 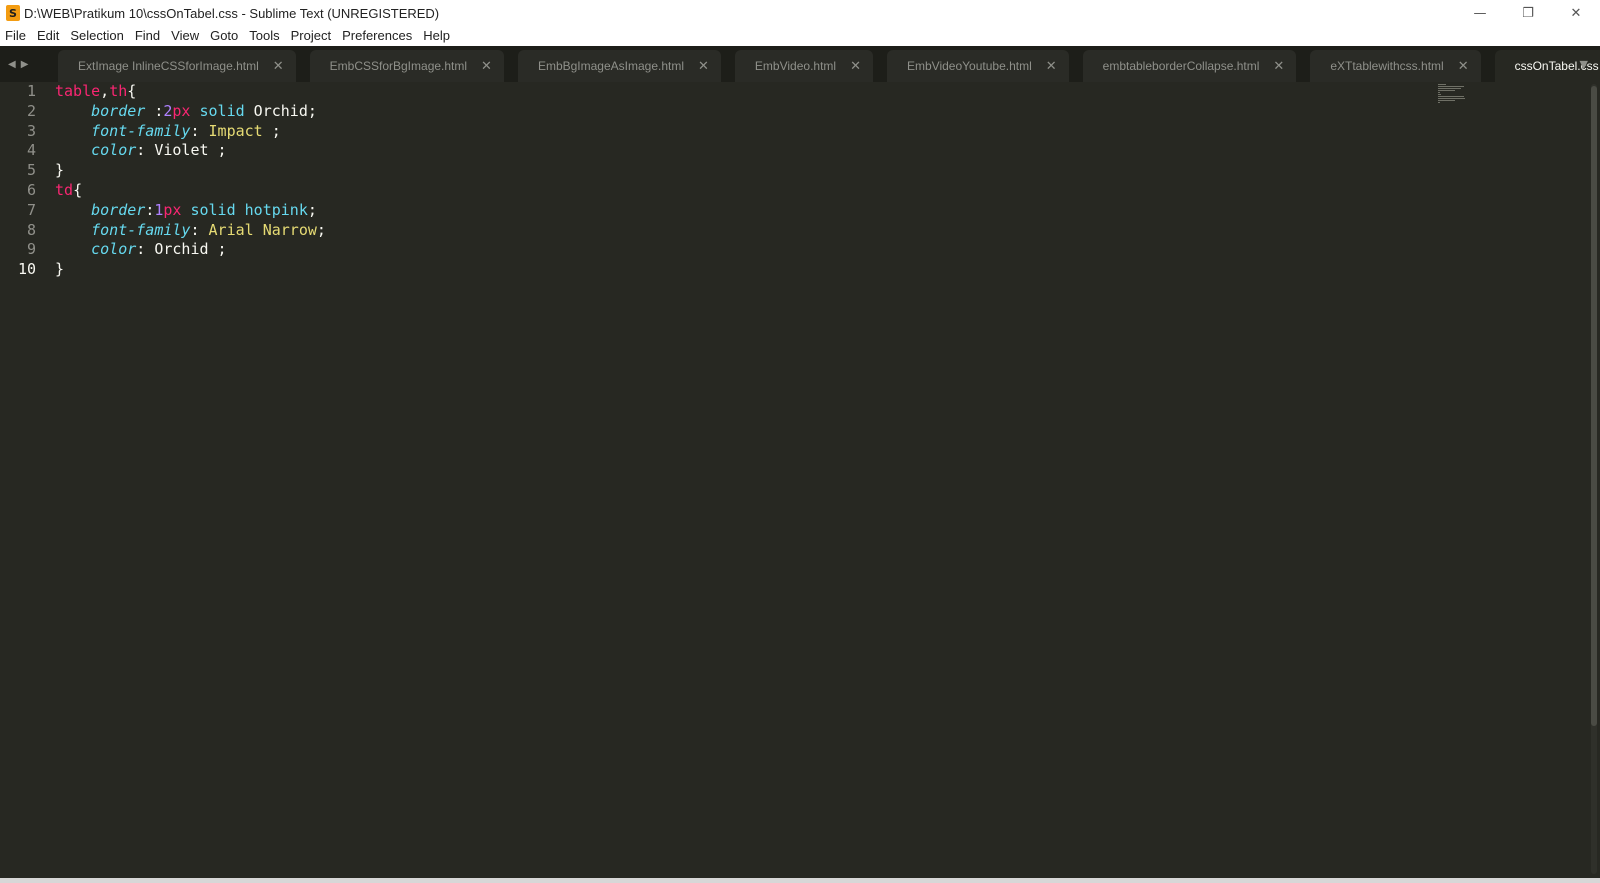 I want to click on menu-view: View, so click(x=185, y=36).